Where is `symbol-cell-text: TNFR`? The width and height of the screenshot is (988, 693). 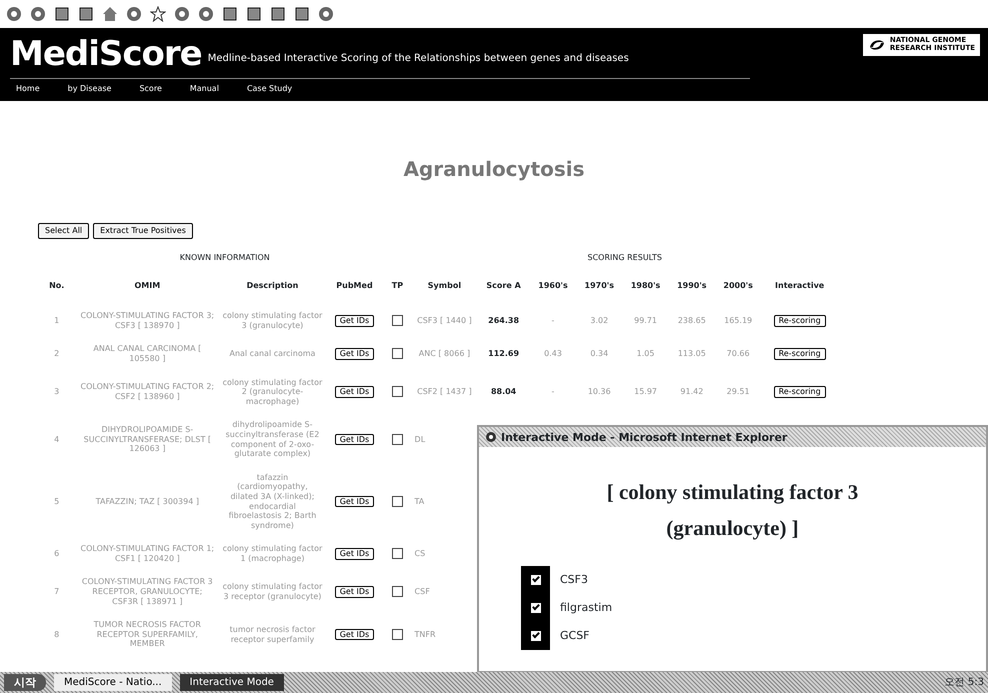
symbol-cell-text: TNFR is located at coordinates (425, 634).